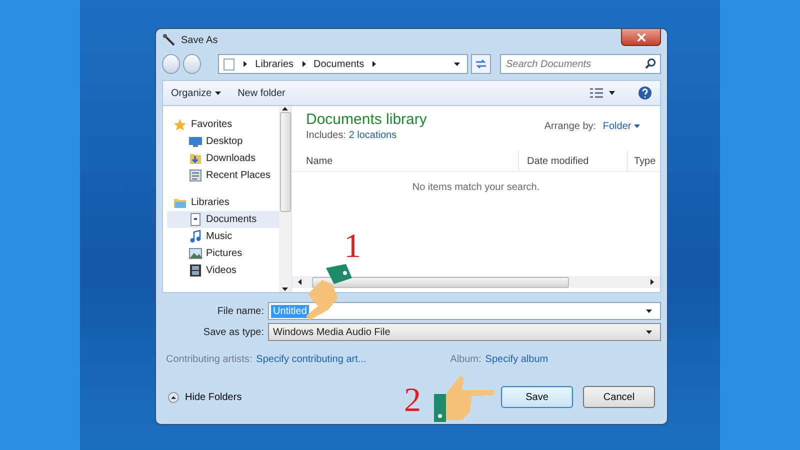  I want to click on close-icon, so click(641, 37).